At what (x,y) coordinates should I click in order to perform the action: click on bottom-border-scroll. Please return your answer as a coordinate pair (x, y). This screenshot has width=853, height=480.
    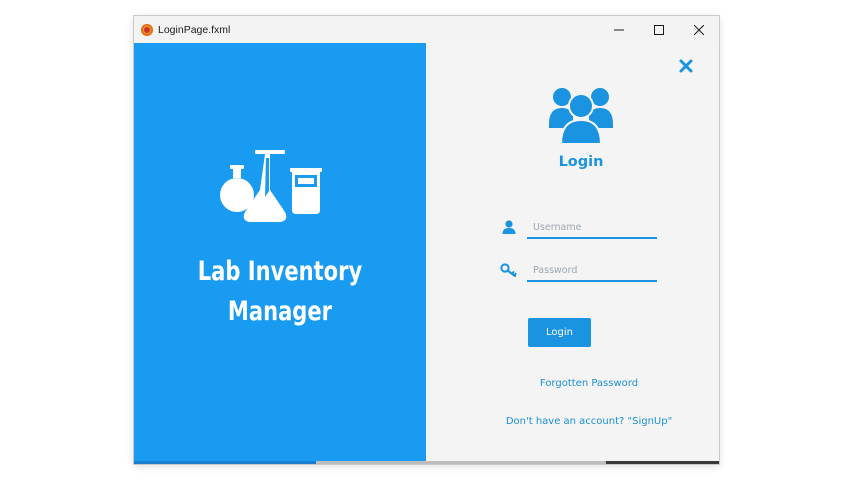
    Looking at the image, I should click on (461, 462).